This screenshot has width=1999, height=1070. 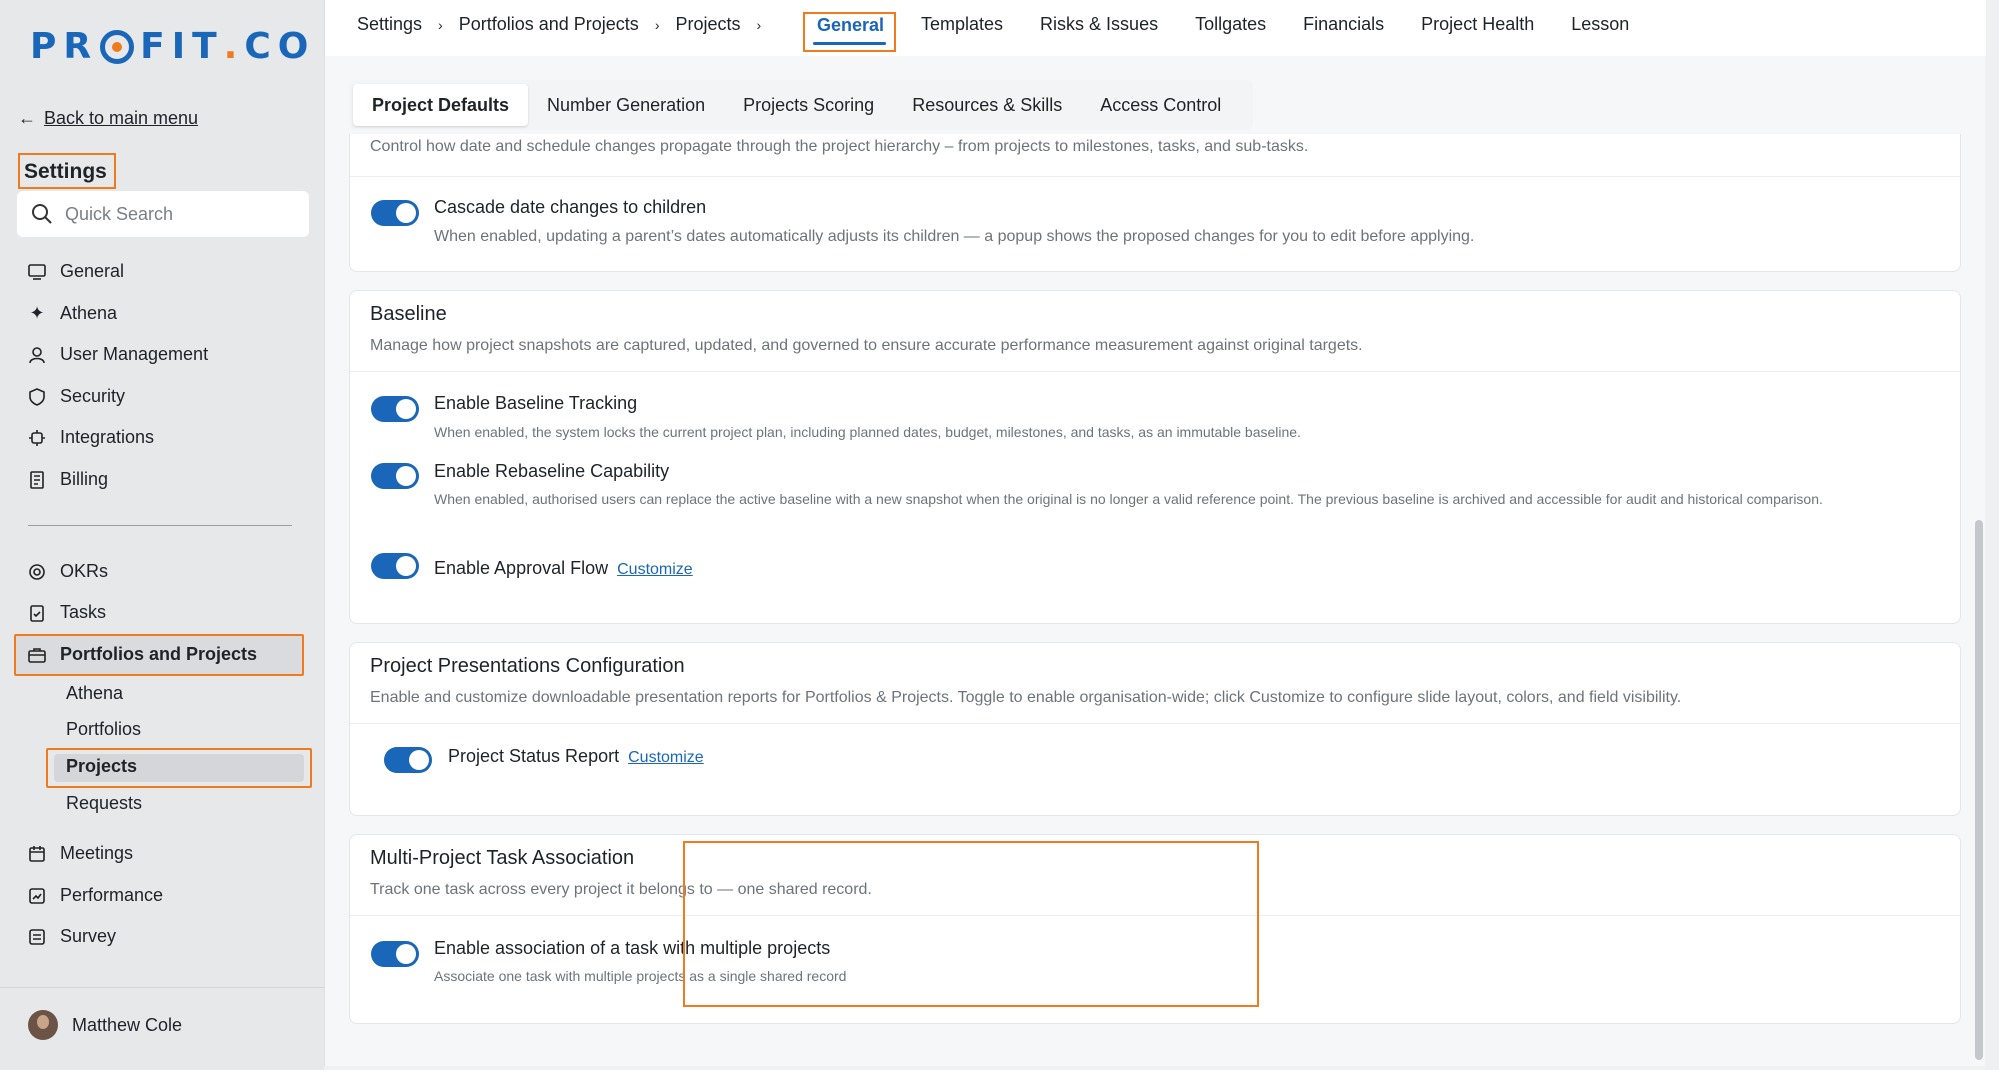 What do you see at coordinates (64, 46) in the screenshot?
I see `logo-text: PR` at bounding box center [64, 46].